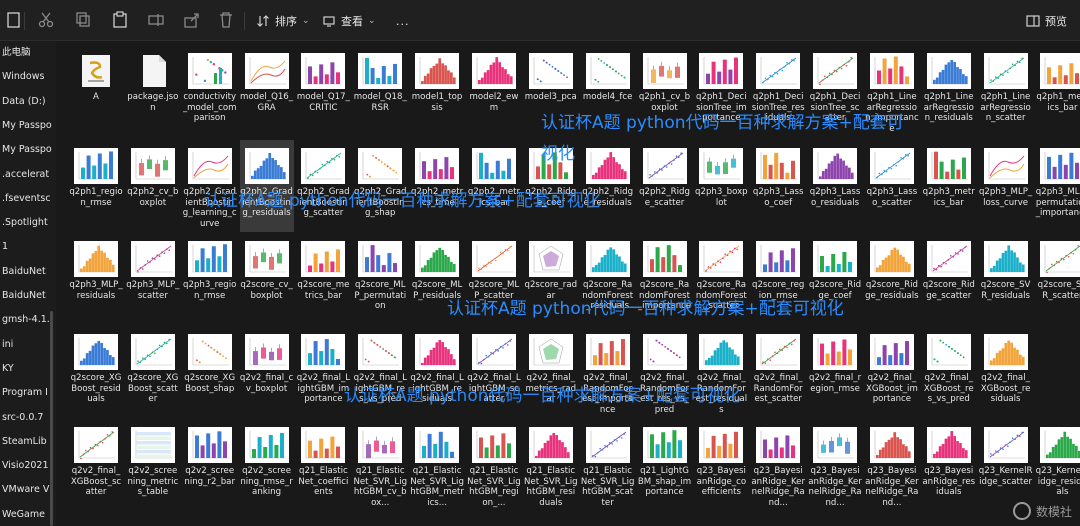 The width and height of the screenshot is (1080, 526). Describe the element at coordinates (14, 20) in the screenshot. I see `new-icon` at that location.